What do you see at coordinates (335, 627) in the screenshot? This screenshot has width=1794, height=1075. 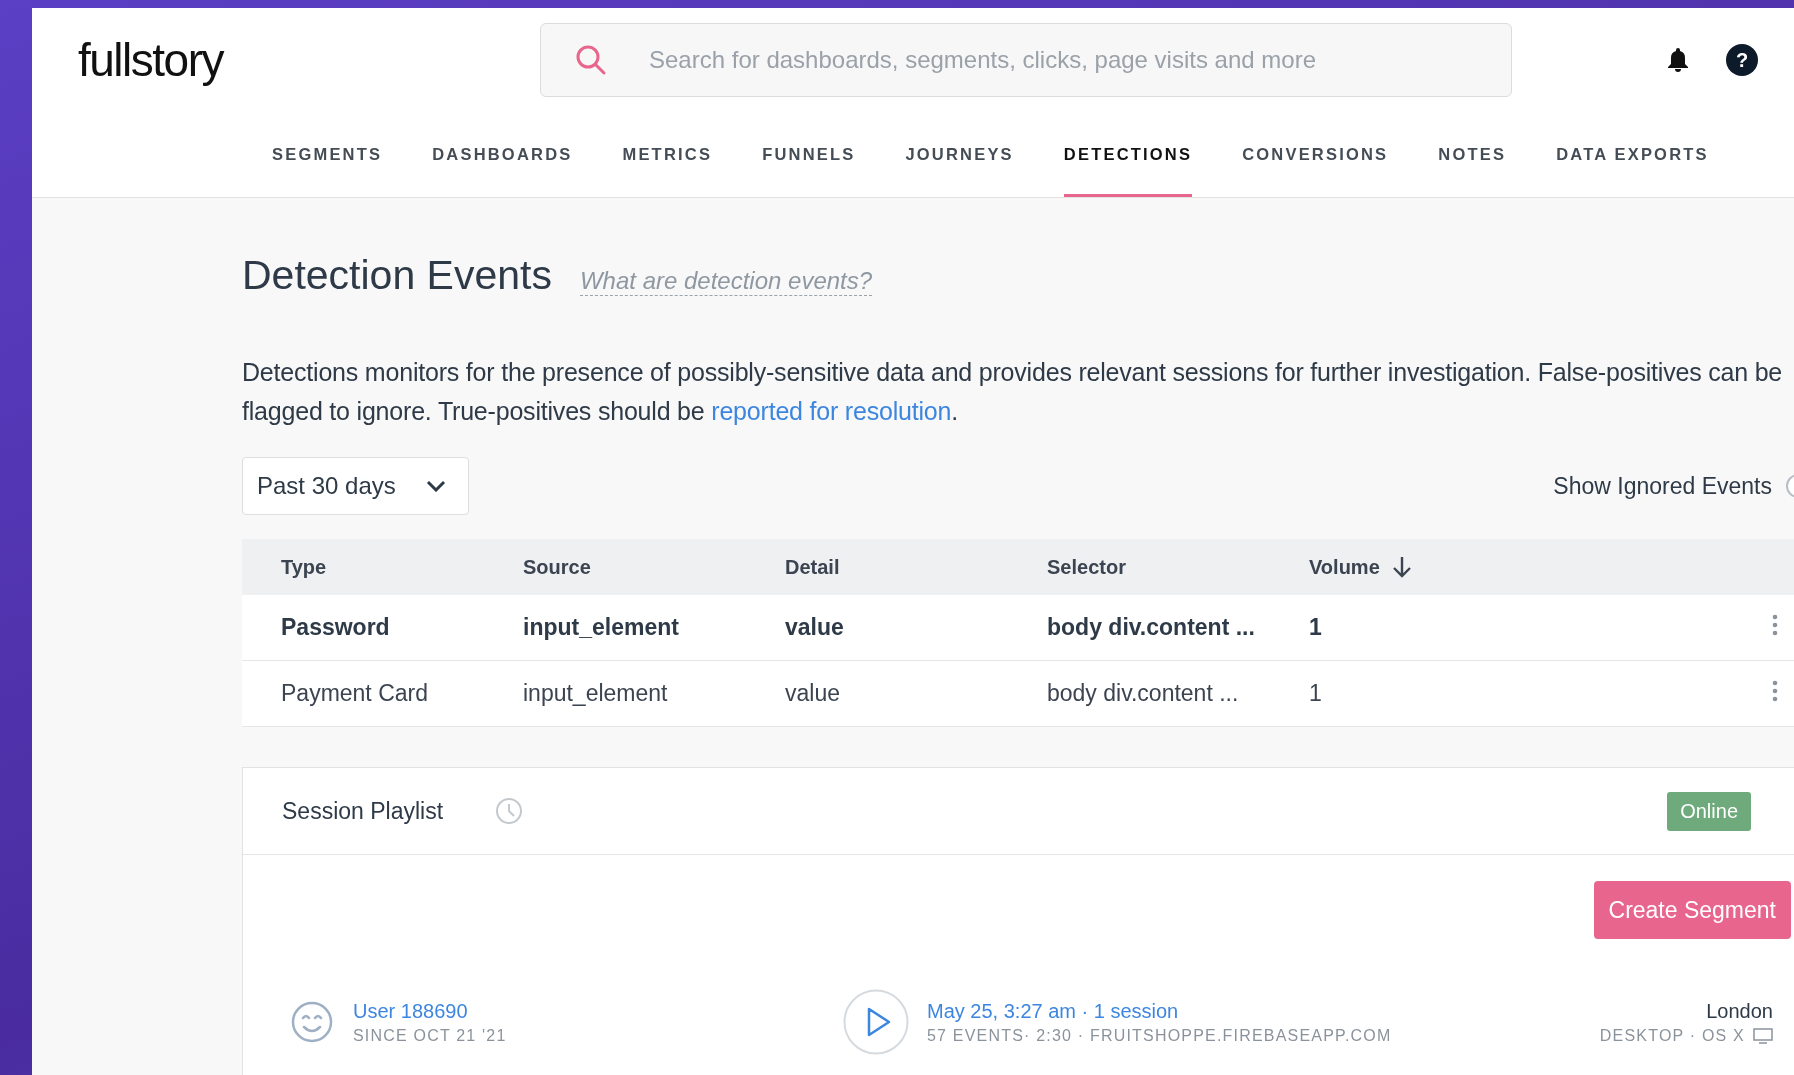 I see `table-cell: Password` at bounding box center [335, 627].